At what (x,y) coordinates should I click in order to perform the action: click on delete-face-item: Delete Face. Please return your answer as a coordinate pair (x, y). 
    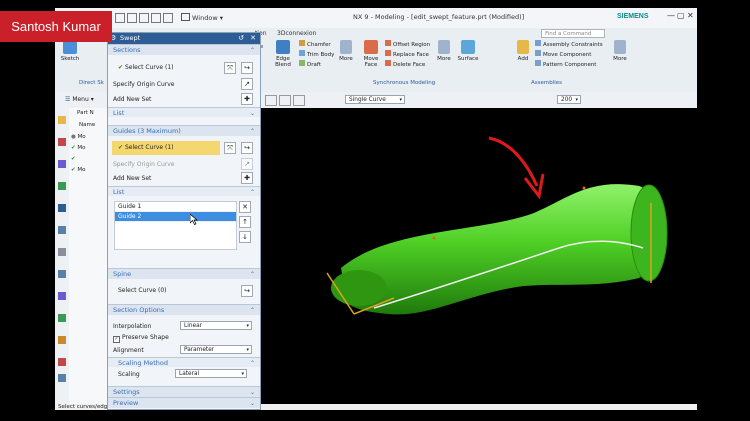
    Looking at the image, I should click on (407, 65).